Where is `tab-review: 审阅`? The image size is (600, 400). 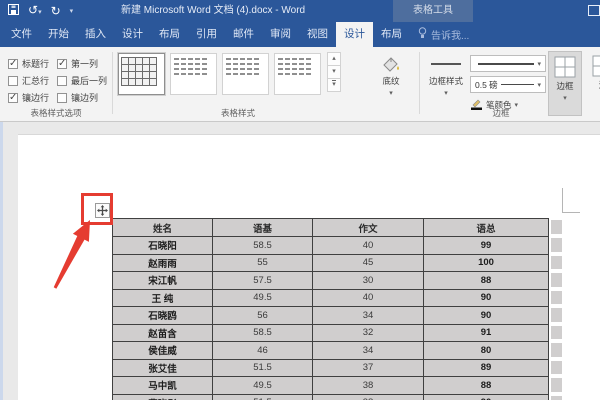
tab-review: 审阅 is located at coordinates (280, 34).